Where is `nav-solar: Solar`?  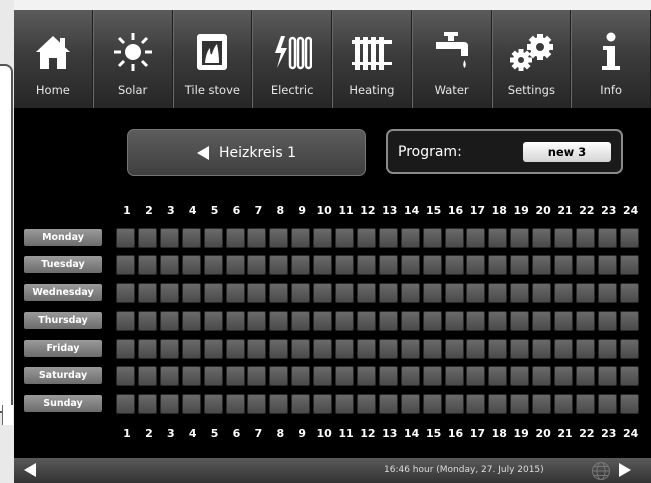
nav-solar: Solar is located at coordinates (132, 59).